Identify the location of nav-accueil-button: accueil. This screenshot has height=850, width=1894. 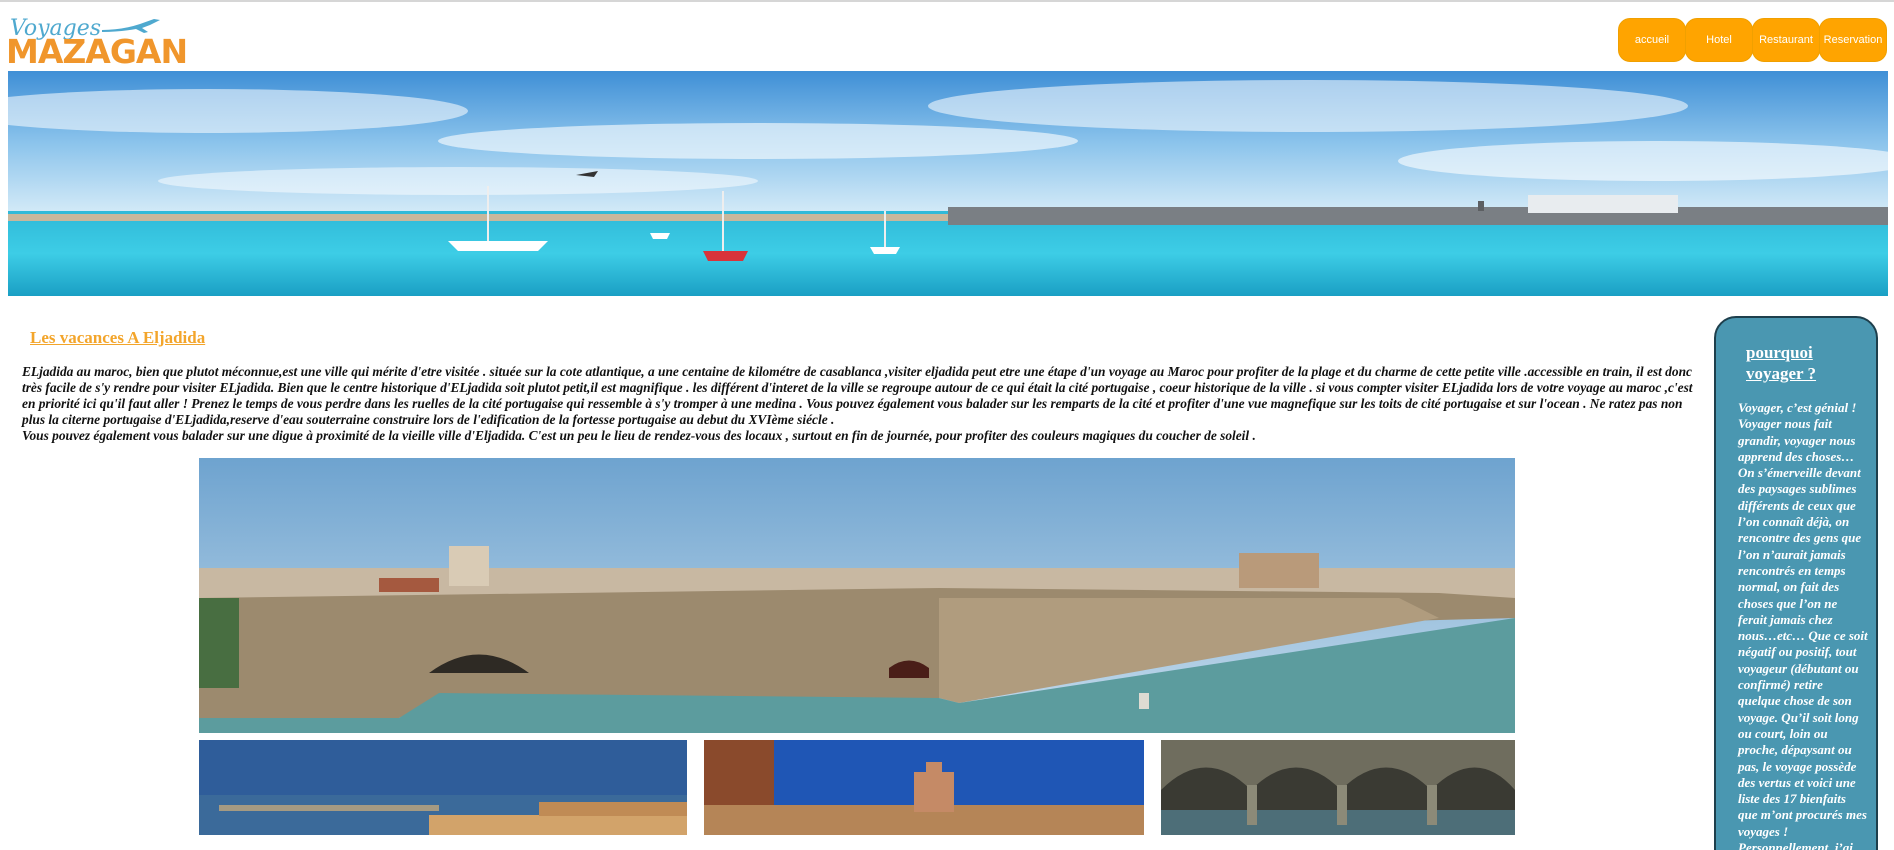
(1652, 40).